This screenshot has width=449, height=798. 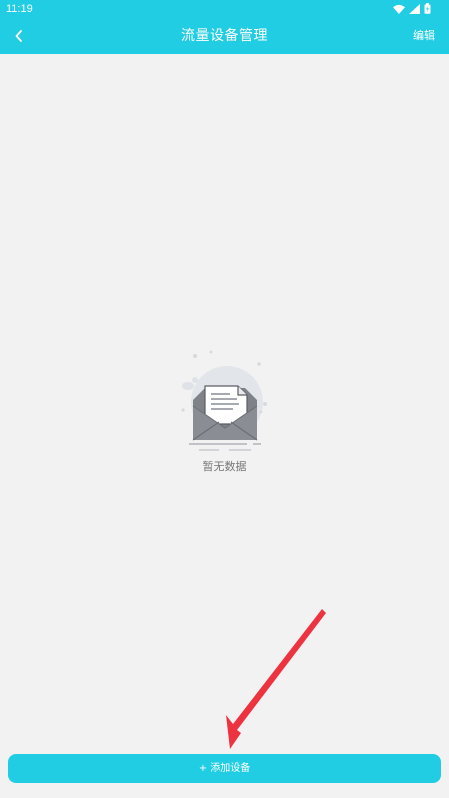 What do you see at coordinates (224, 466) in the screenshot?
I see `empty-text: 暂无数据` at bounding box center [224, 466].